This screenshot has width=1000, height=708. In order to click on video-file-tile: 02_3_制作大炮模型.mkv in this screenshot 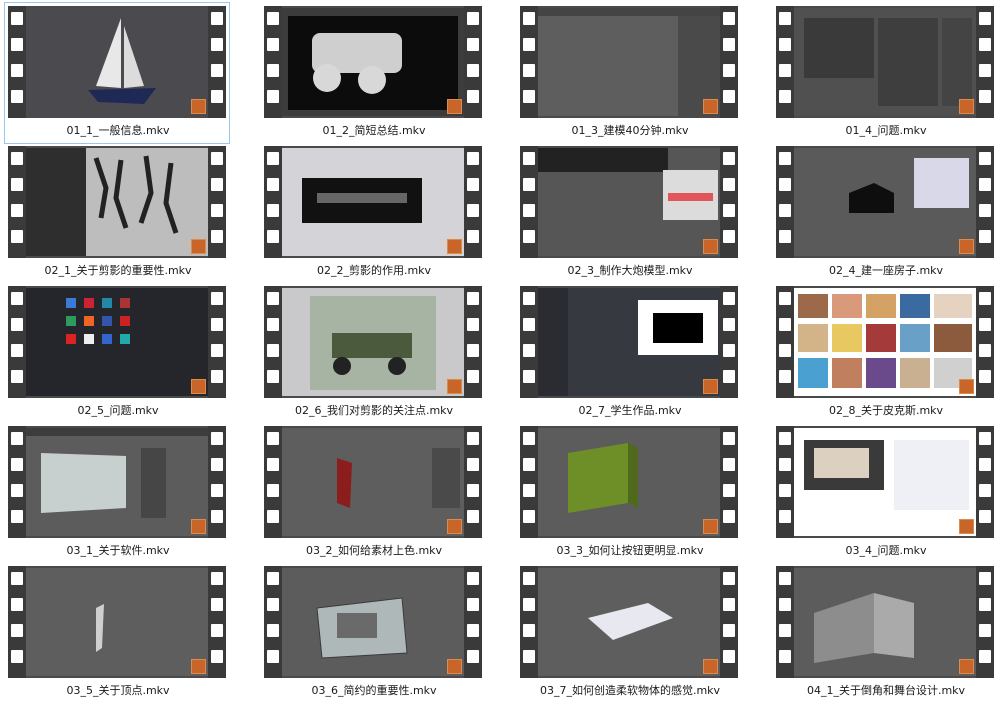, I will do `click(629, 213)`.